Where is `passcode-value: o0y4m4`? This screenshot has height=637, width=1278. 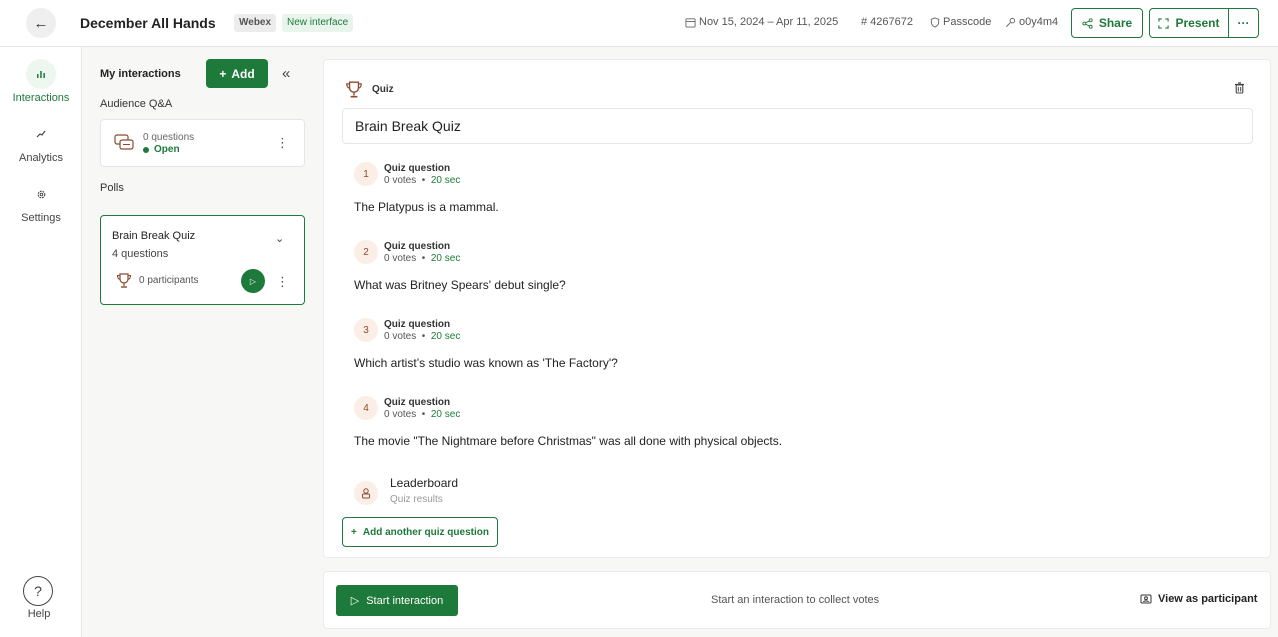 passcode-value: o0y4m4 is located at coordinates (1031, 22).